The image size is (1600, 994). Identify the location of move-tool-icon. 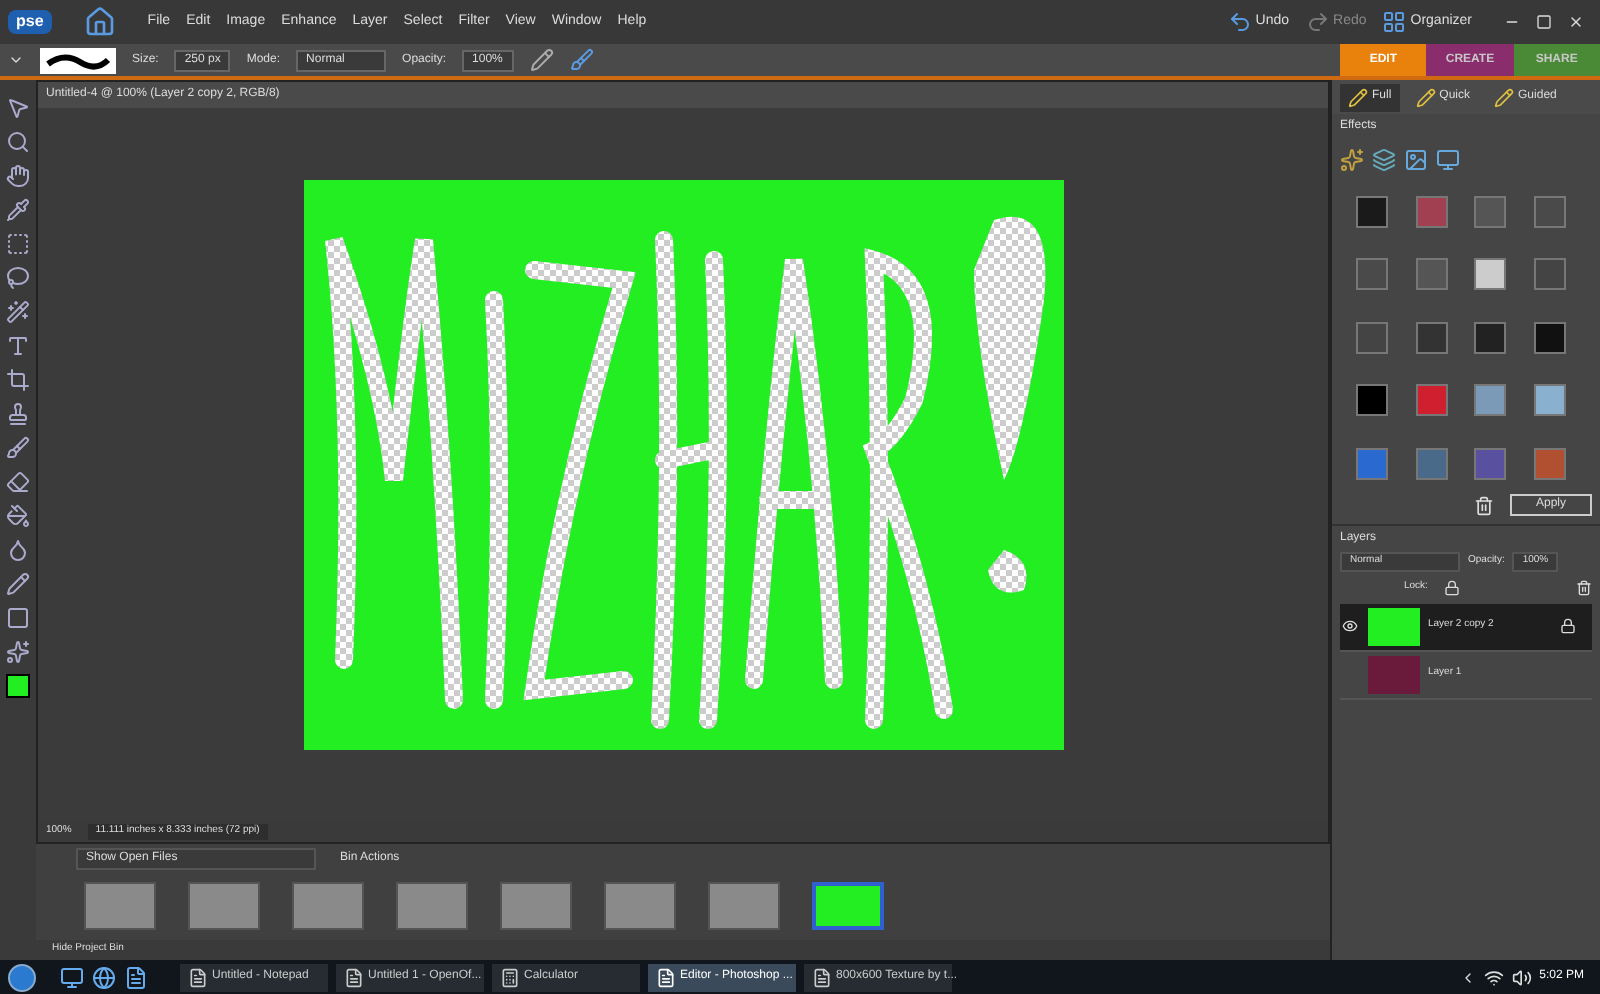
(18, 108).